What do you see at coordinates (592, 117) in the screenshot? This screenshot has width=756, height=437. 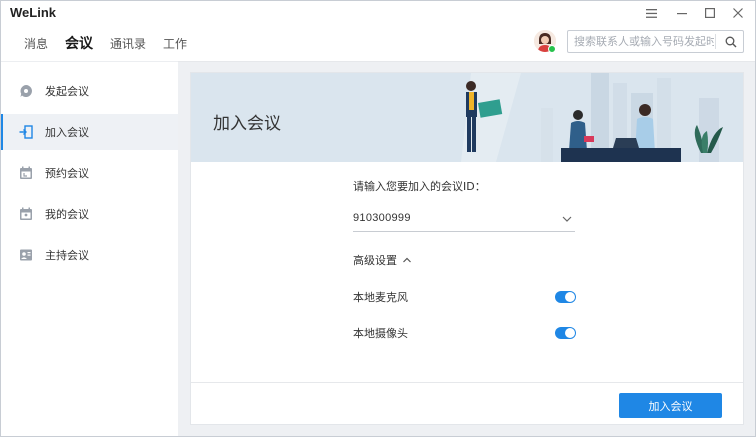 I see `office-illustration` at bounding box center [592, 117].